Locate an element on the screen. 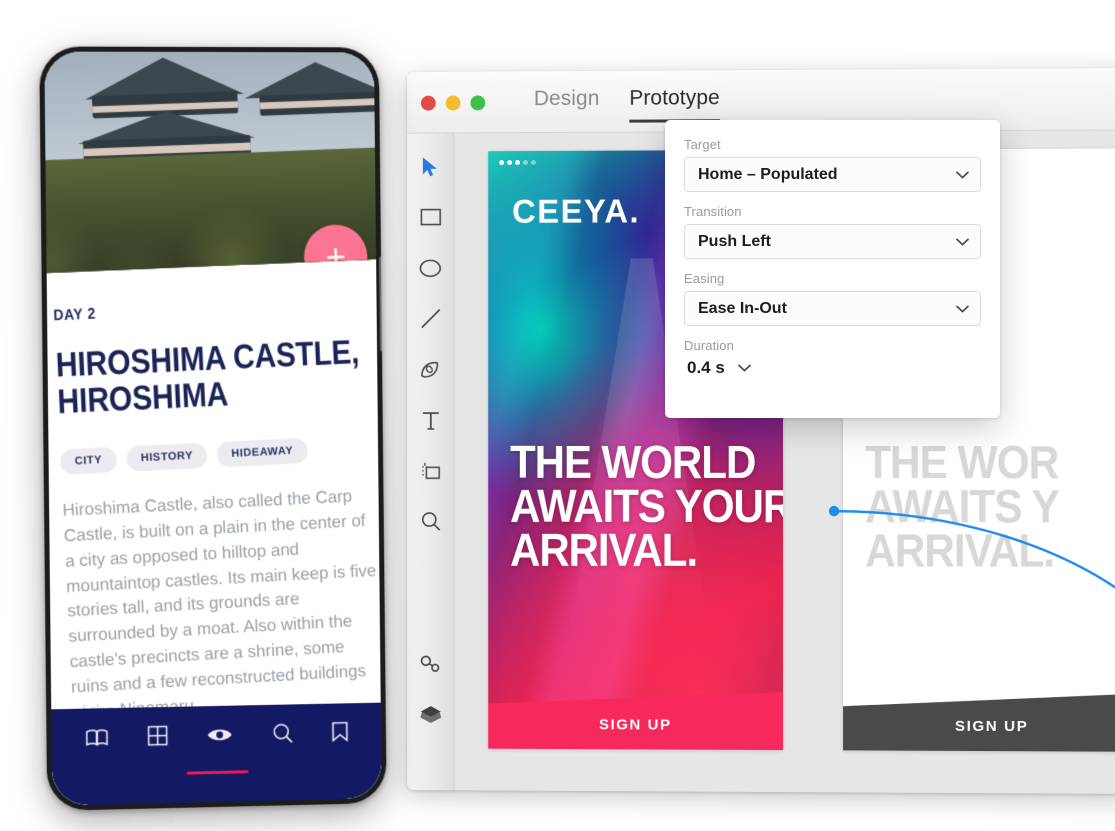 The height and width of the screenshot is (831, 1115). layers-icon is located at coordinates (430, 715).